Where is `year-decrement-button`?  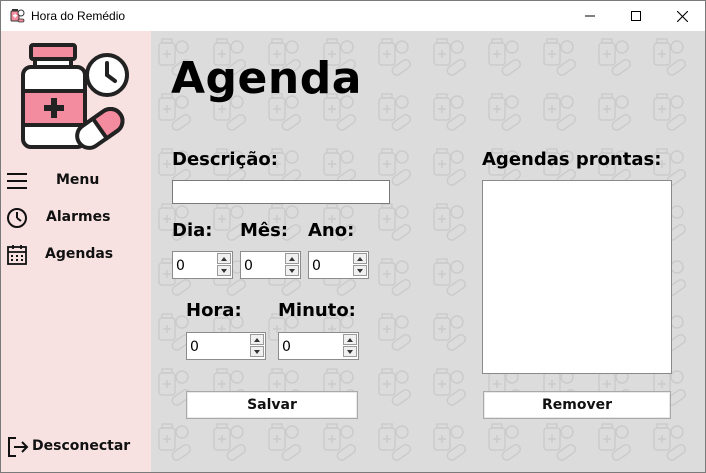 year-decrement-button is located at coordinates (360, 270).